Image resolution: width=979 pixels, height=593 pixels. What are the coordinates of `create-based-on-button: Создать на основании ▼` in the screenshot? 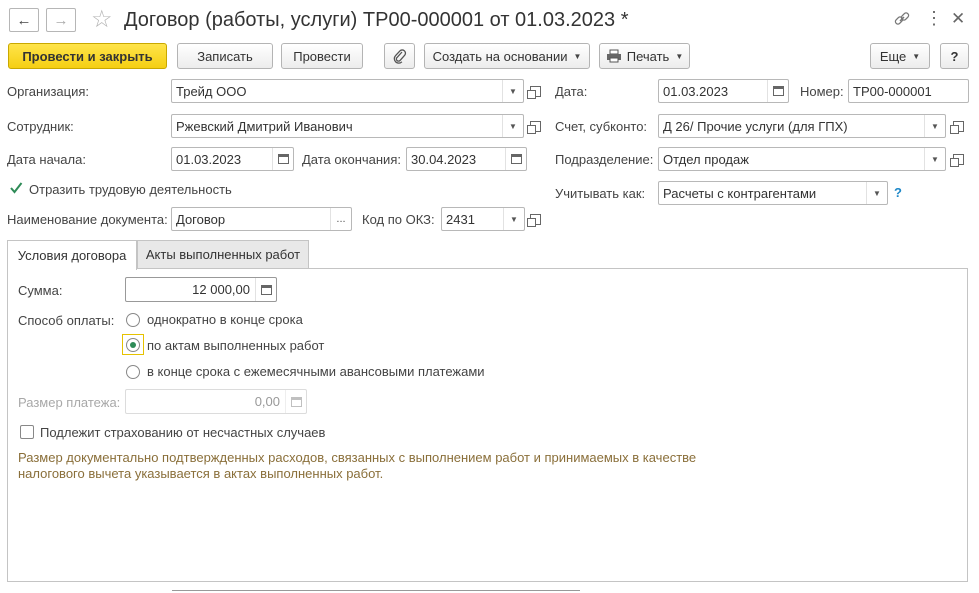 It's located at (507, 56).